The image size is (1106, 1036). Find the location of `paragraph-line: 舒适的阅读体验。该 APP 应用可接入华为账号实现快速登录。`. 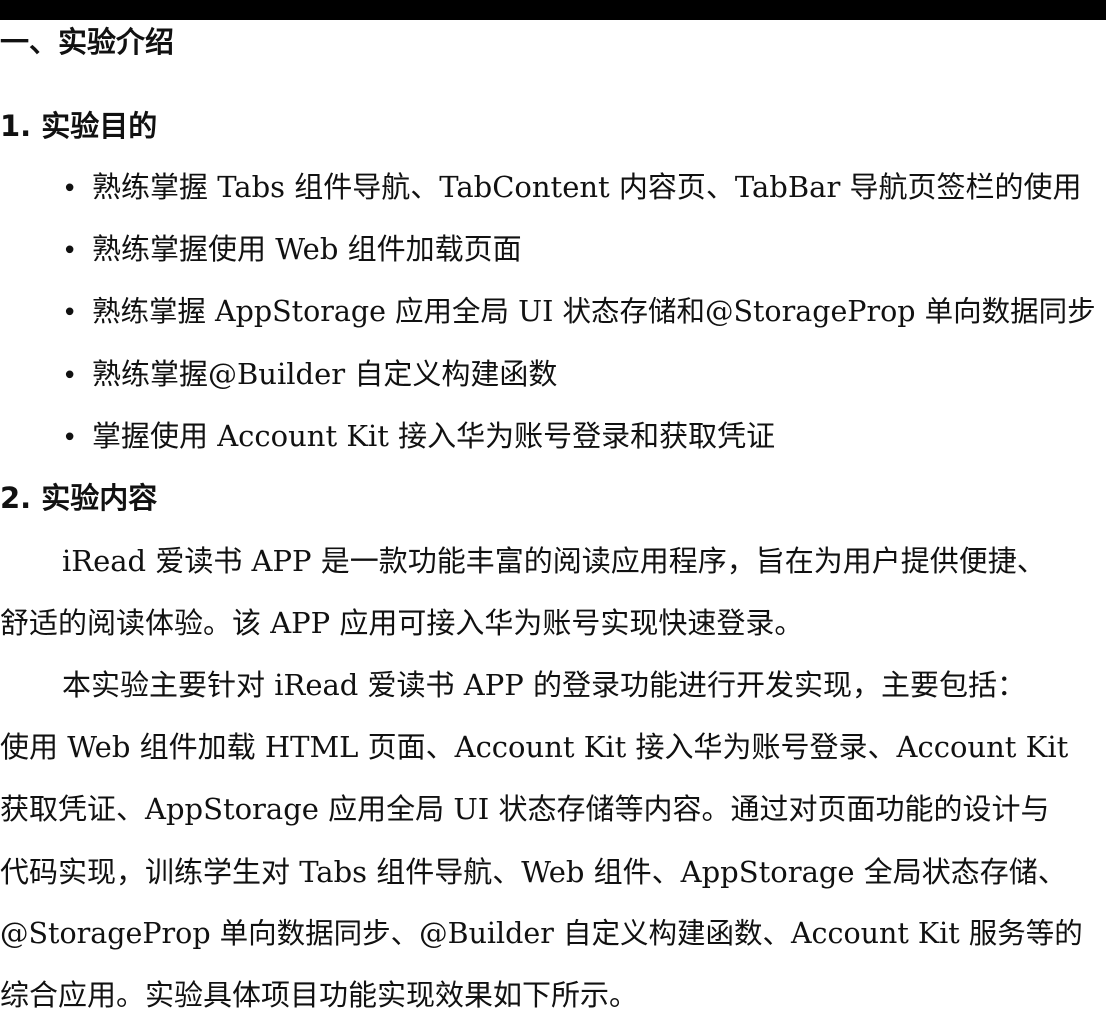

paragraph-line: 舒适的阅读体验。该 APP 应用可接入华为账号实现快速登录。 is located at coordinates (402, 623).